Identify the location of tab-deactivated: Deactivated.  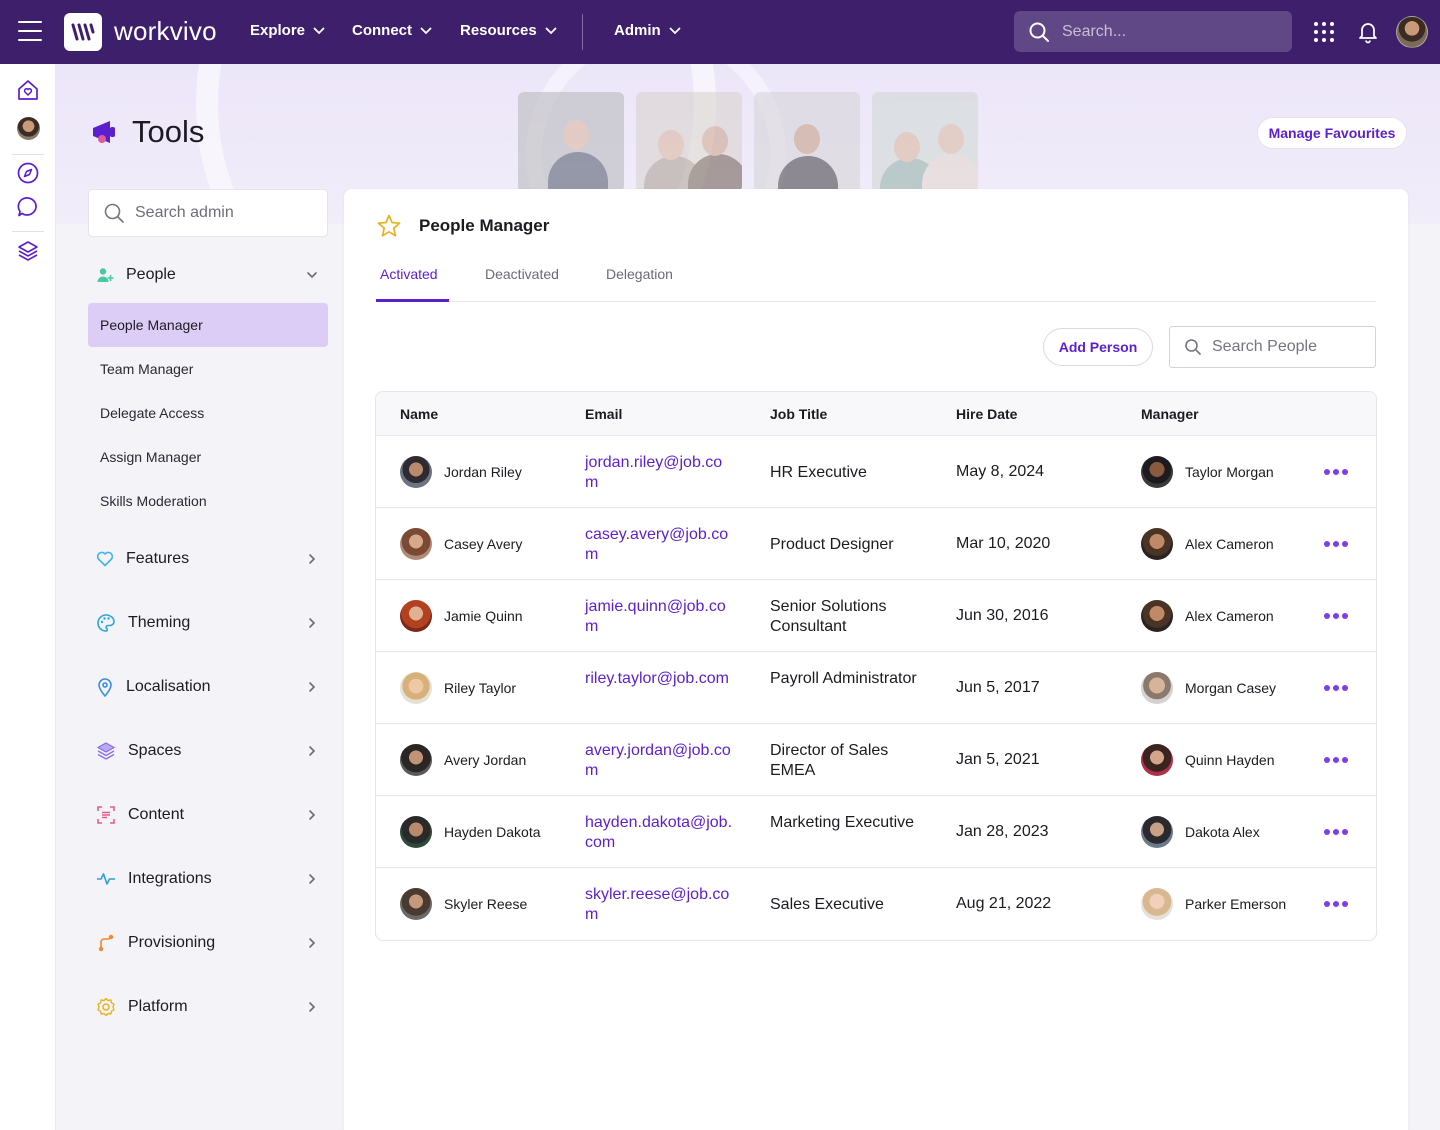
(522, 274).